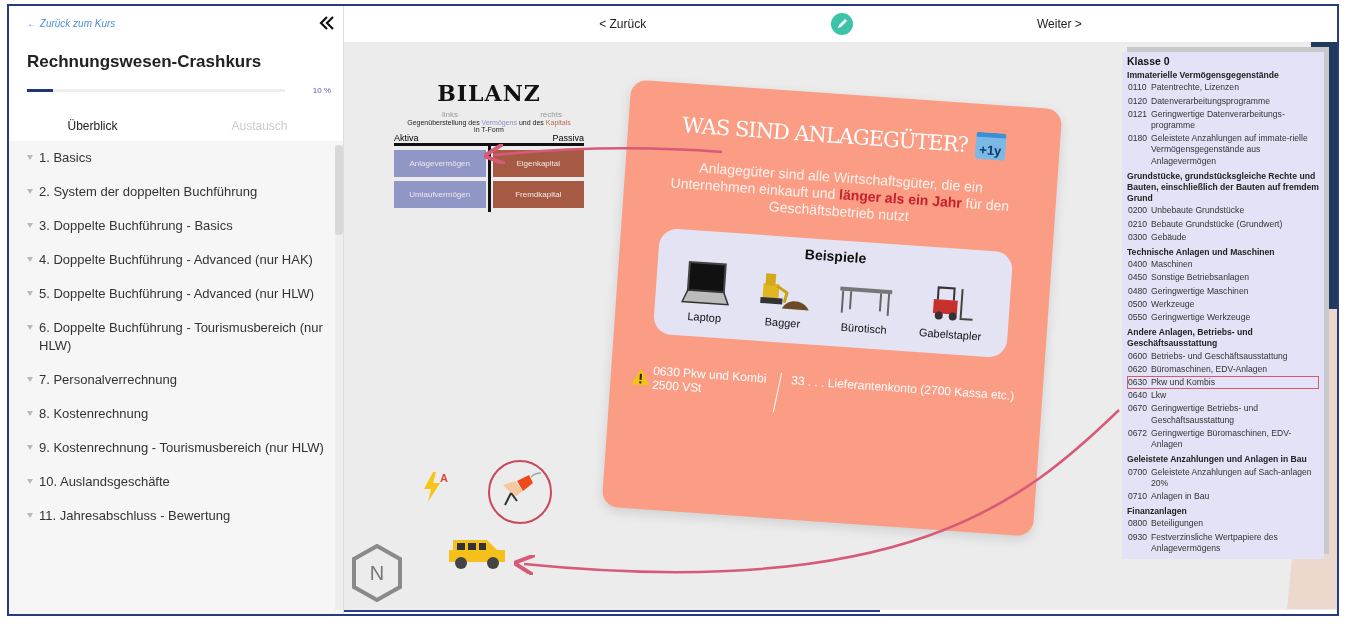  What do you see at coordinates (1220, 477) in the screenshot?
I see `account-row-text: 0700 Geleistete Anzahlungen auf Sach-anlagen 20%` at bounding box center [1220, 477].